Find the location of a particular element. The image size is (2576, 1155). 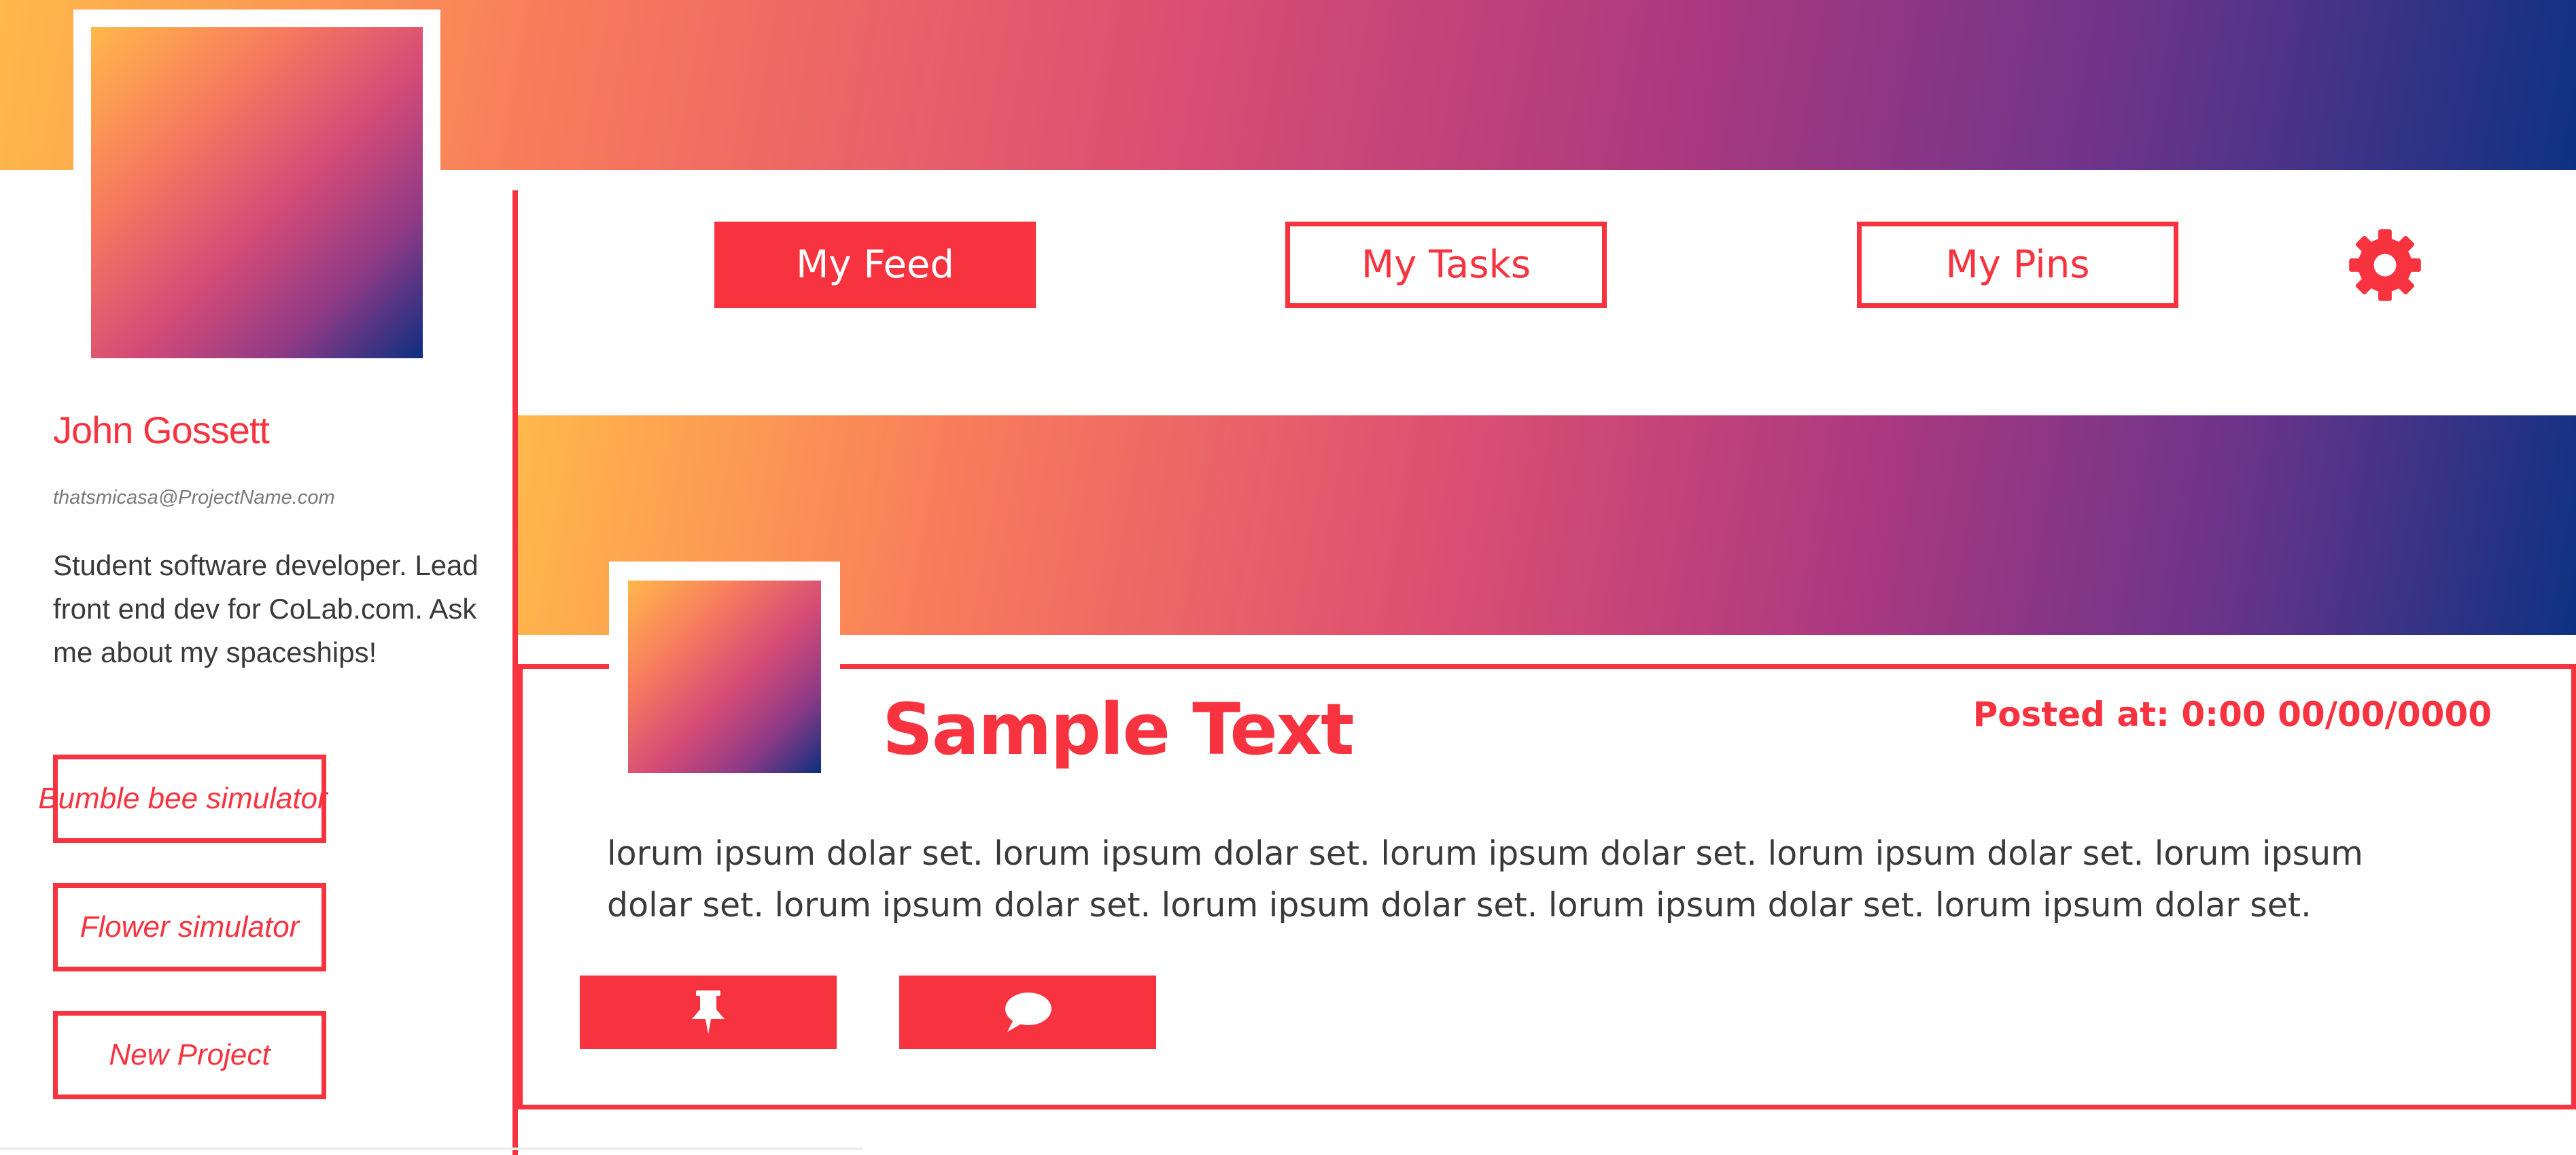

project-button-flower-simulator: Flower simulator is located at coordinates (189, 927).